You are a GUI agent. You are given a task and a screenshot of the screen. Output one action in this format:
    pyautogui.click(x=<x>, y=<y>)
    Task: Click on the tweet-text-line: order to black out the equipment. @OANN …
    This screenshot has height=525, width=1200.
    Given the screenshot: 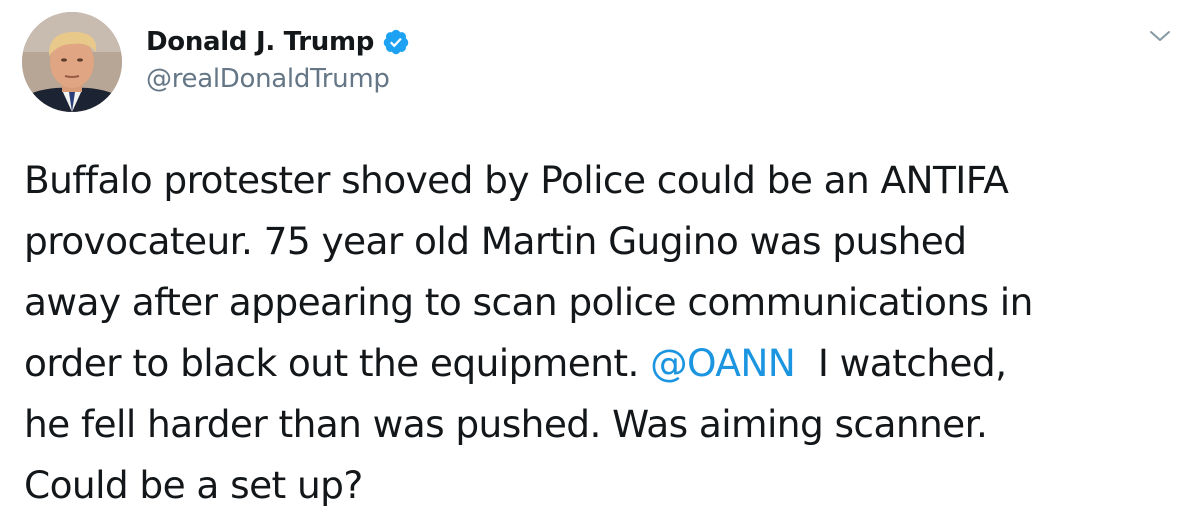 What is the action you would take?
    pyautogui.click(x=606, y=363)
    